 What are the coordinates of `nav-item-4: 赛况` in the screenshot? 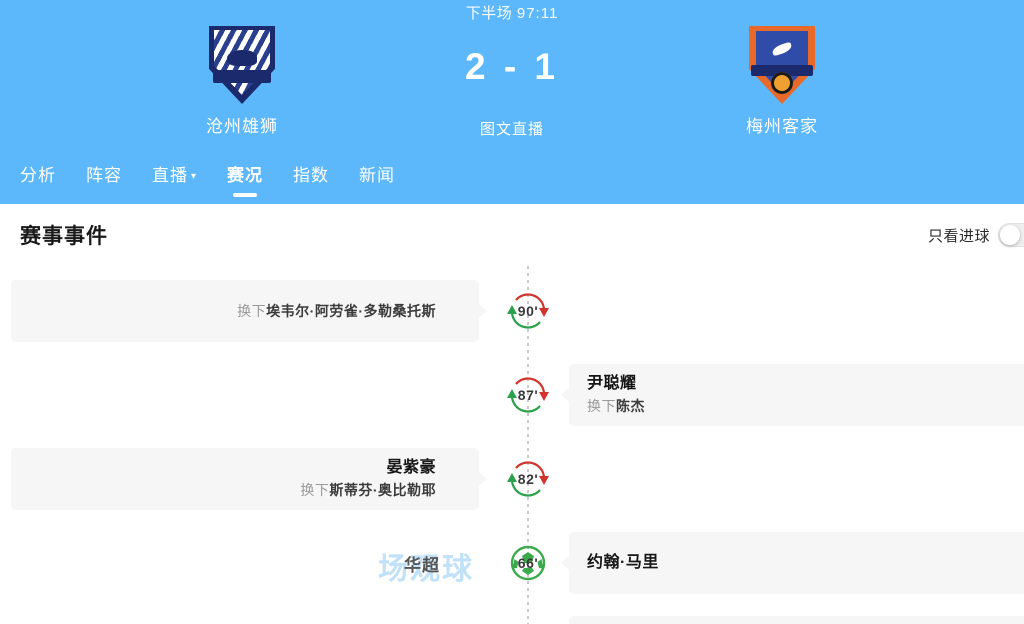 It's located at (245, 177).